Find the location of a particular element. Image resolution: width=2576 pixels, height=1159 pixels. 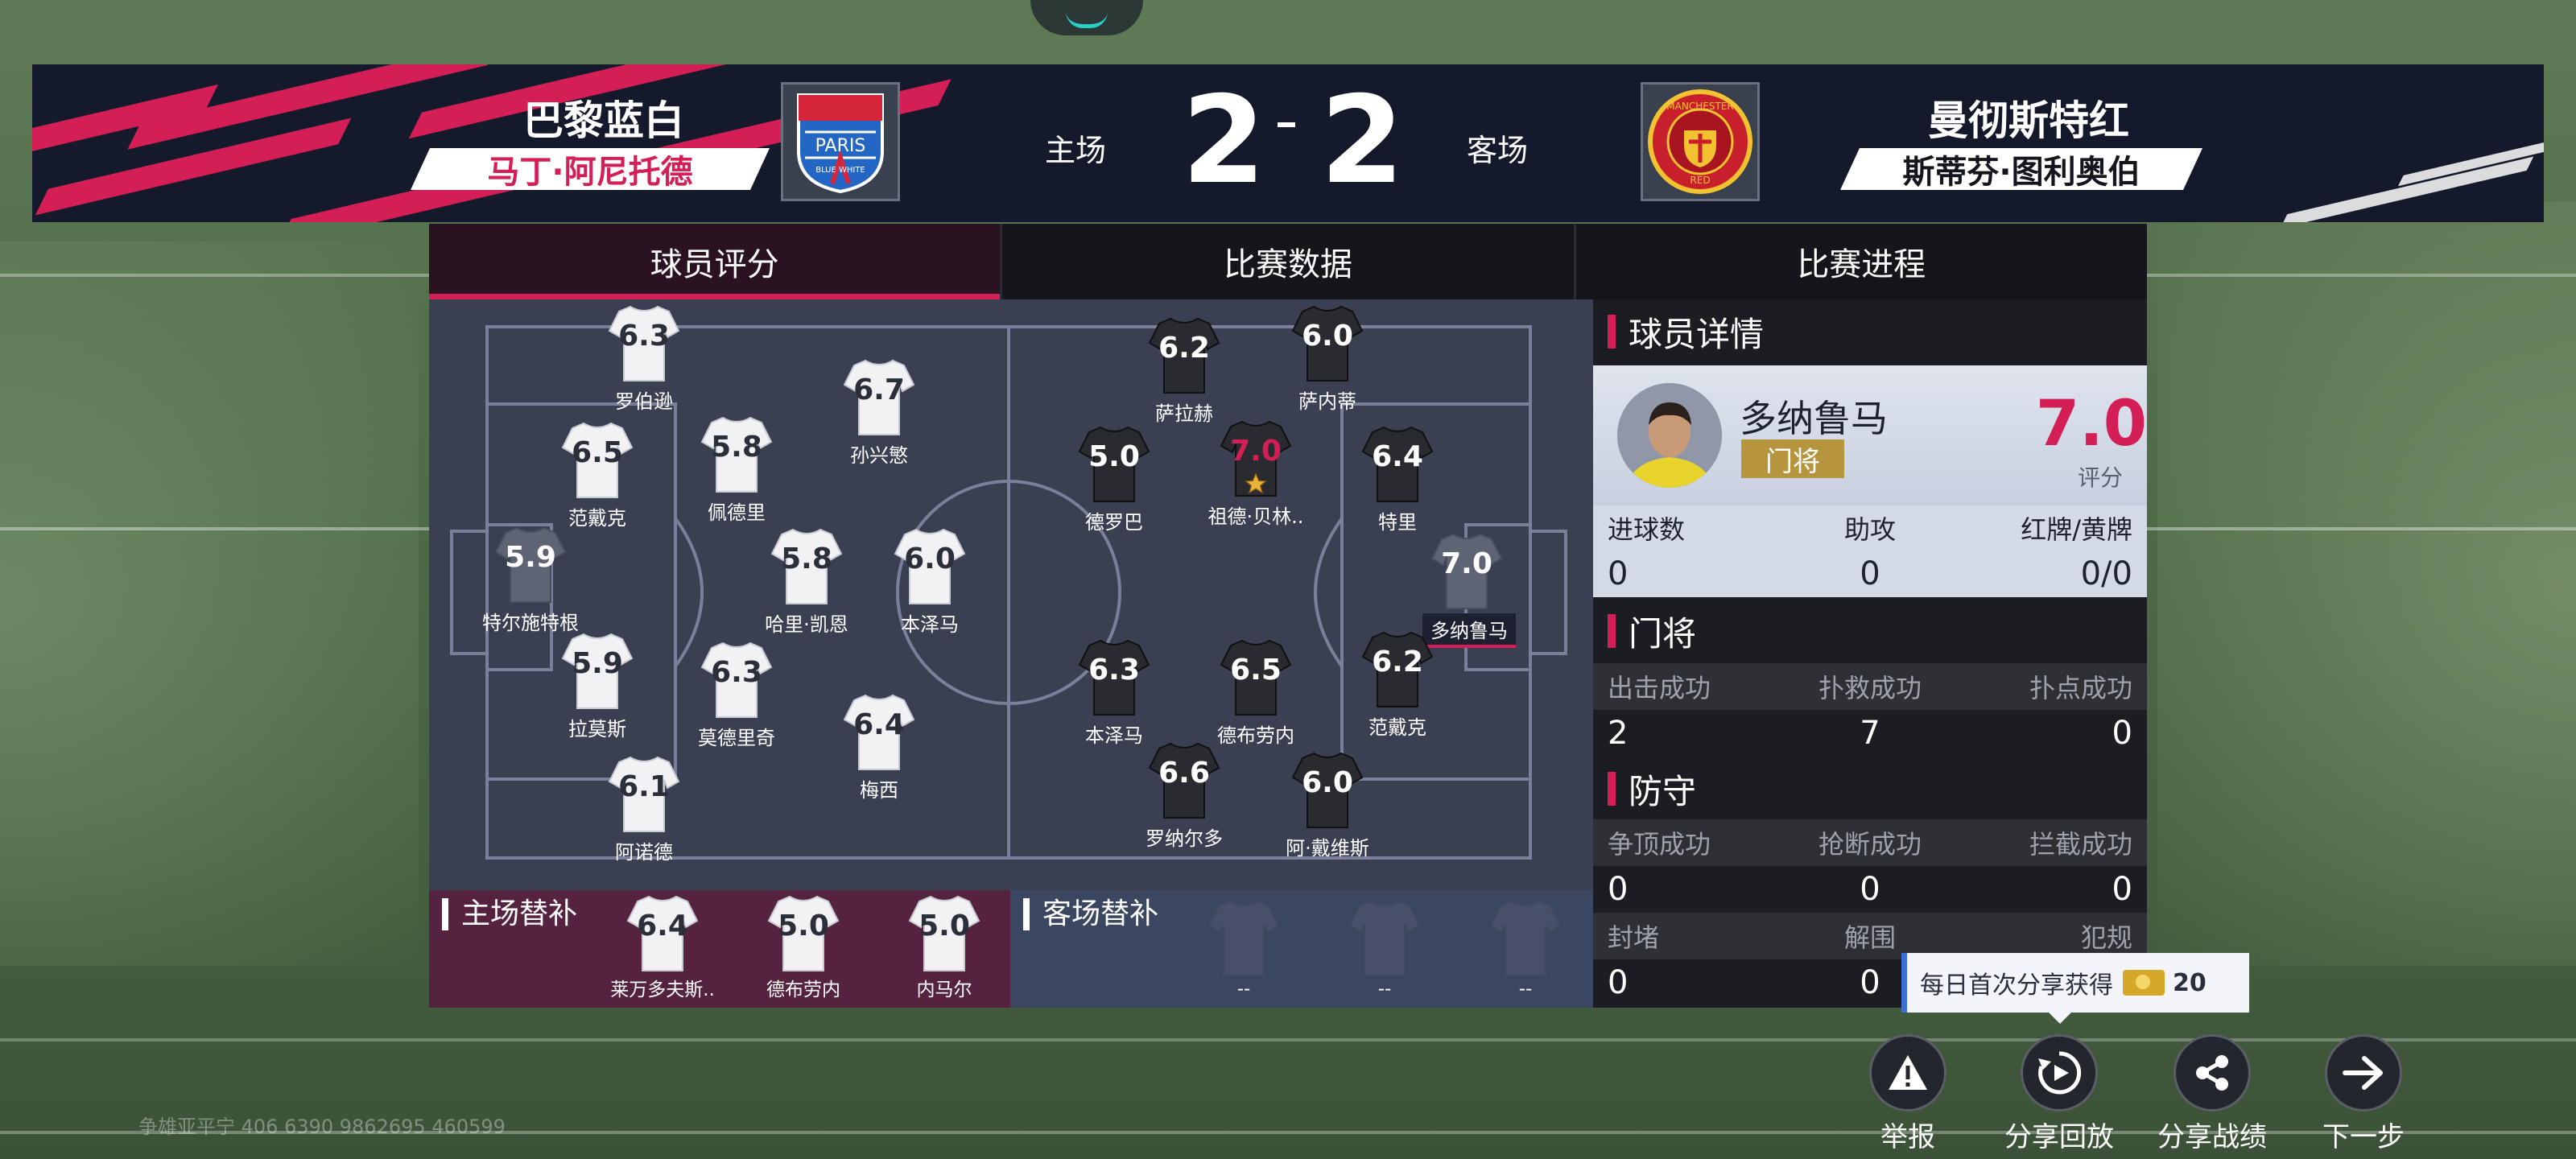

away-player: 6.2 范戴克 is located at coordinates (1397, 684).